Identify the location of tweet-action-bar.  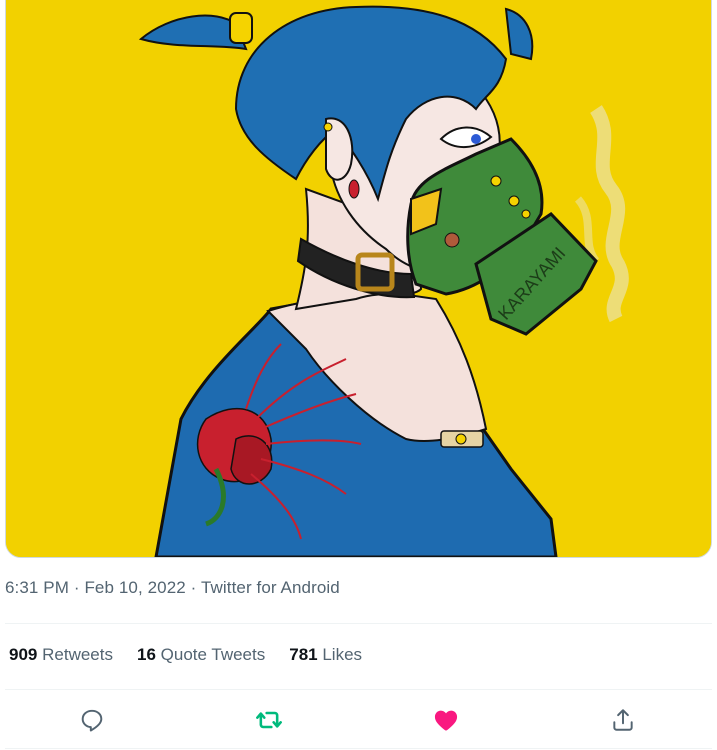
(358, 720).